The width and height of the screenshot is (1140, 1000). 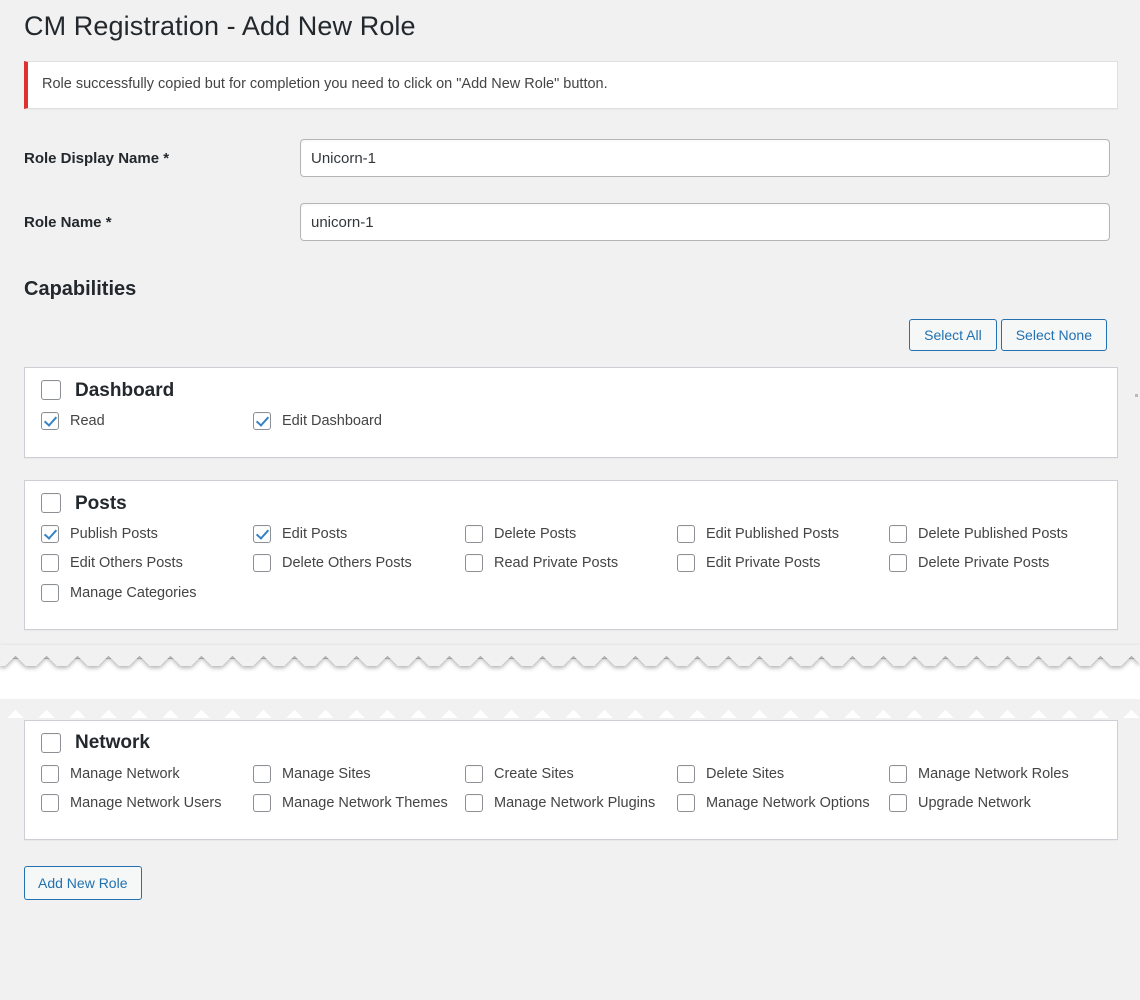 What do you see at coordinates (575, 803) in the screenshot?
I see `capability-label: Manage Network Plugins` at bounding box center [575, 803].